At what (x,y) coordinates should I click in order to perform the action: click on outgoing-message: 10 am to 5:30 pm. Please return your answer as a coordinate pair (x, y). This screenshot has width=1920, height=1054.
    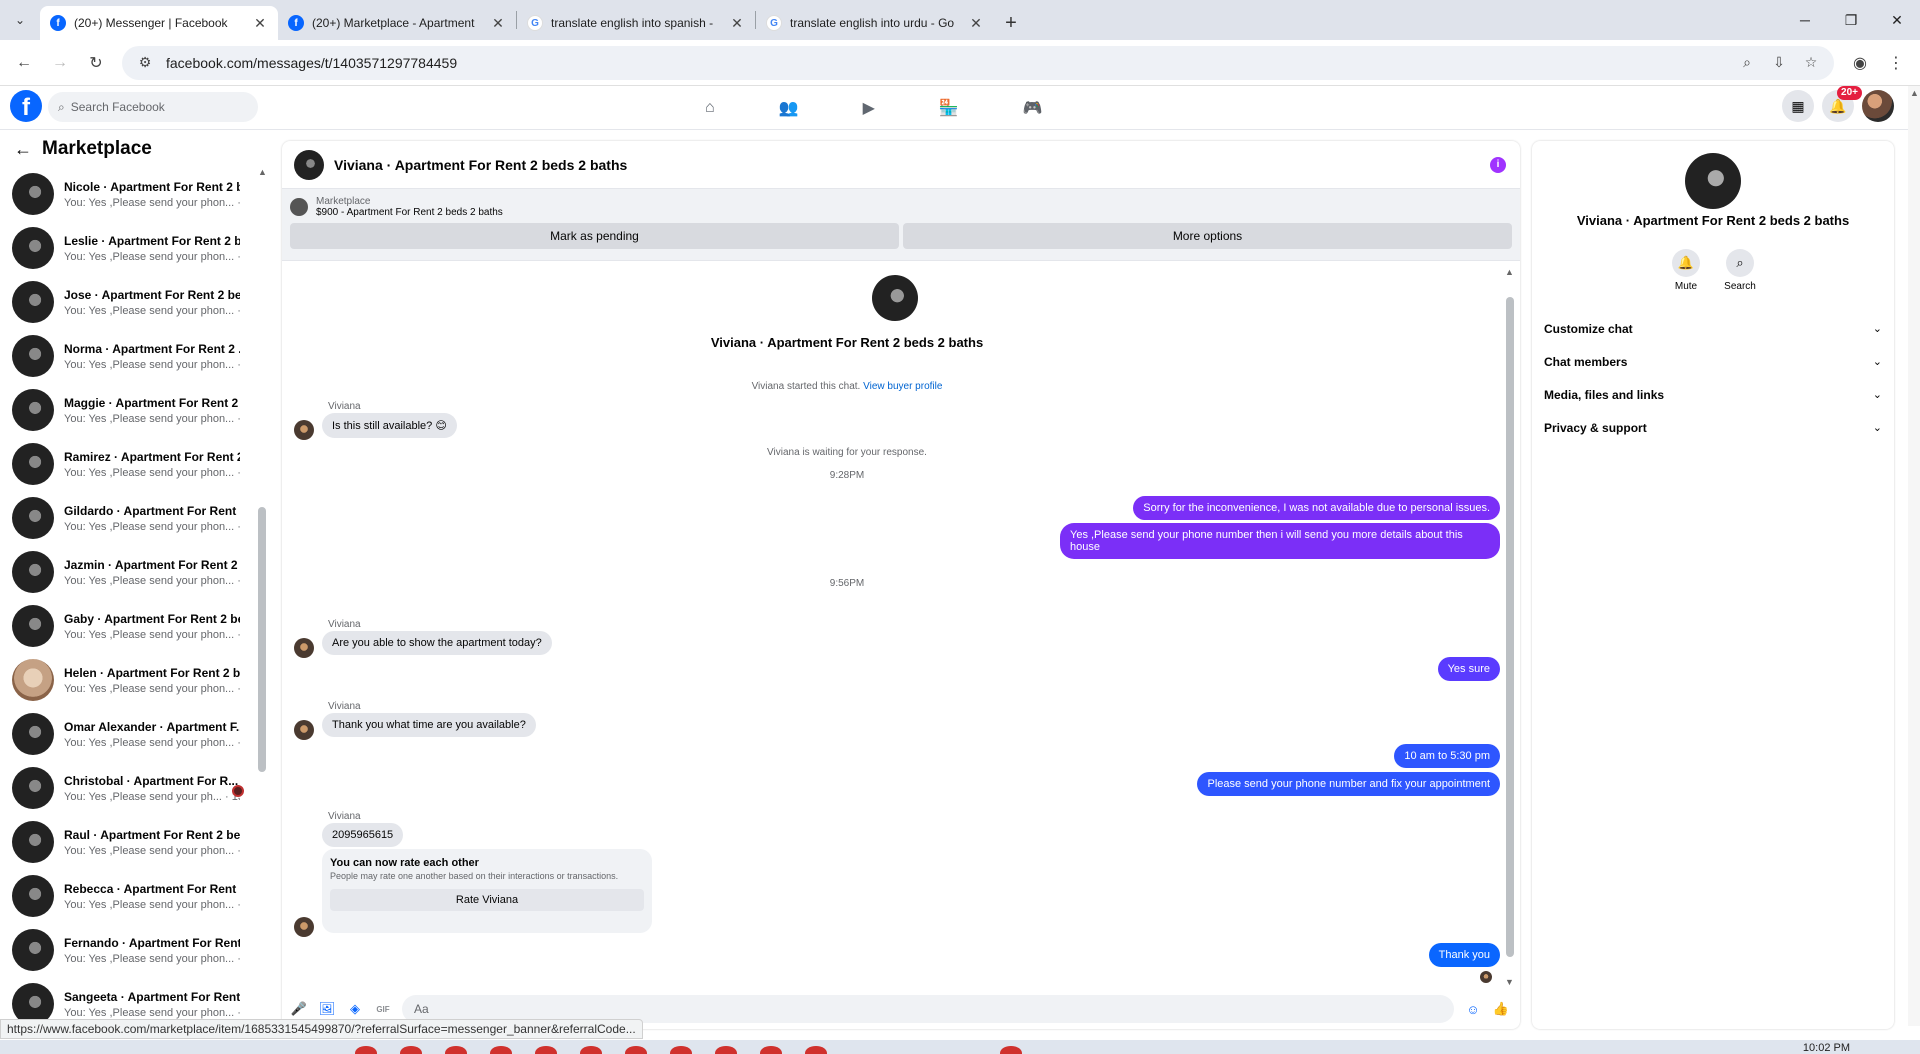
    Looking at the image, I should click on (1447, 756).